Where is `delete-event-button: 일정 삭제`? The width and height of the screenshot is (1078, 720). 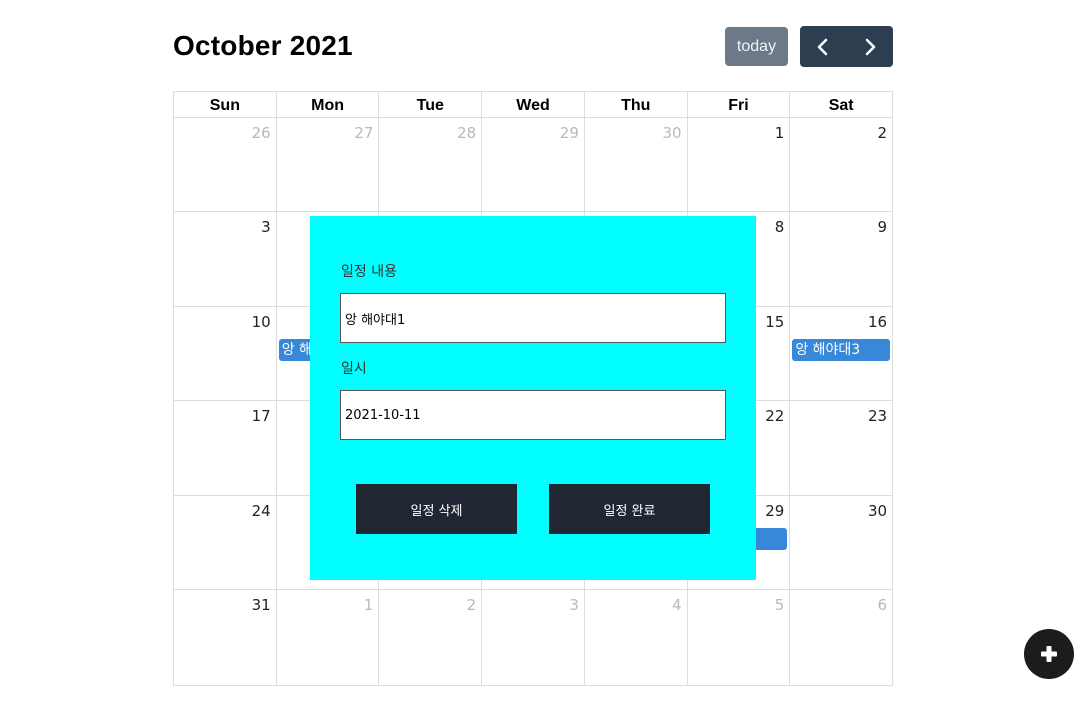
delete-event-button: 일정 삭제 is located at coordinates (436, 509).